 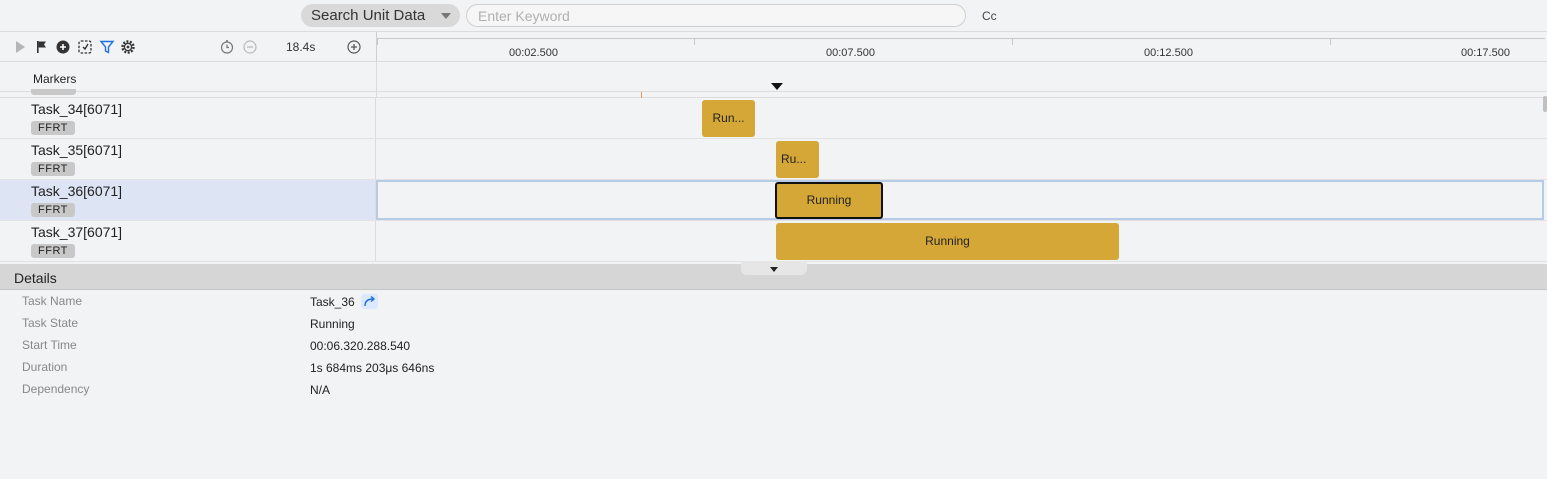 What do you see at coordinates (56, 389) in the screenshot?
I see `detail-label: Dependency` at bounding box center [56, 389].